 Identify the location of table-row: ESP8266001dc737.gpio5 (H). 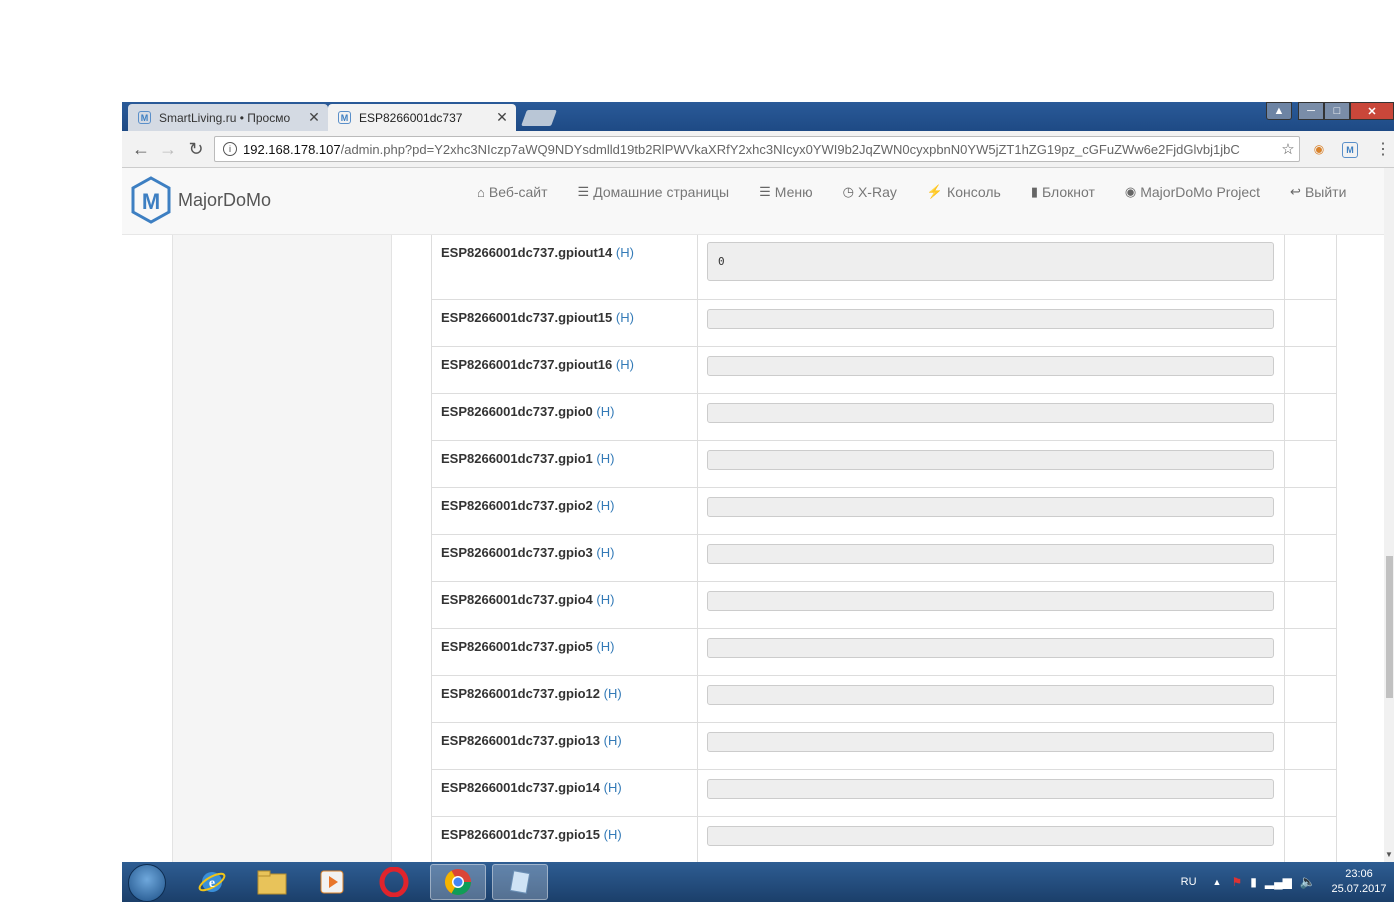
(884, 652).